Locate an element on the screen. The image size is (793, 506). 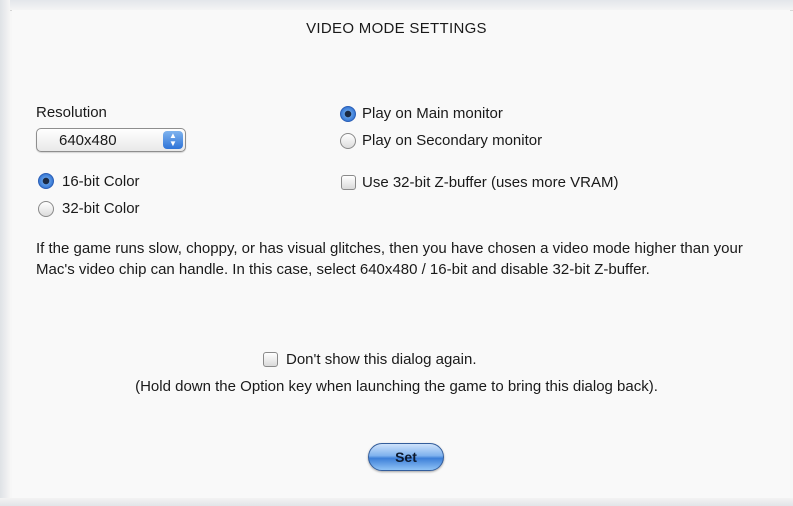
dont-show-checkbox is located at coordinates (270, 359).